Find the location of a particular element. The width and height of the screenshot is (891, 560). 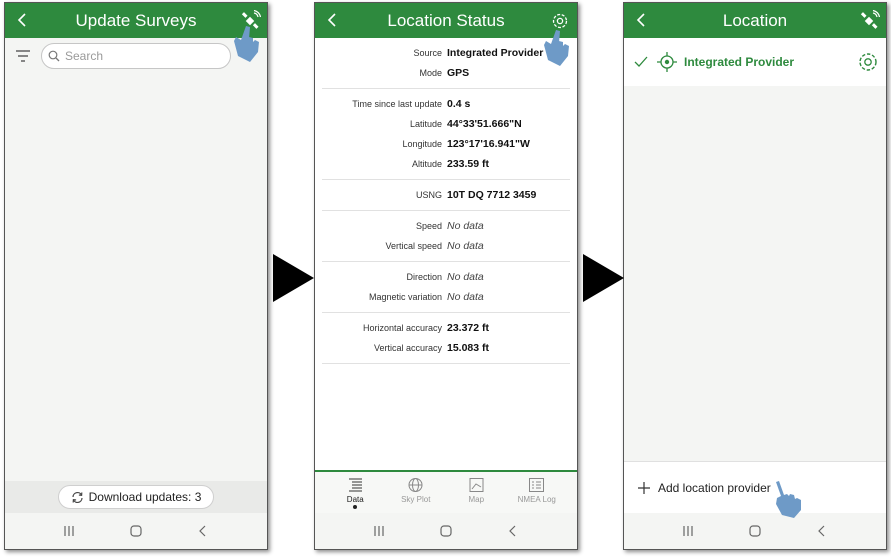

tab-label: Data is located at coordinates (355, 499).